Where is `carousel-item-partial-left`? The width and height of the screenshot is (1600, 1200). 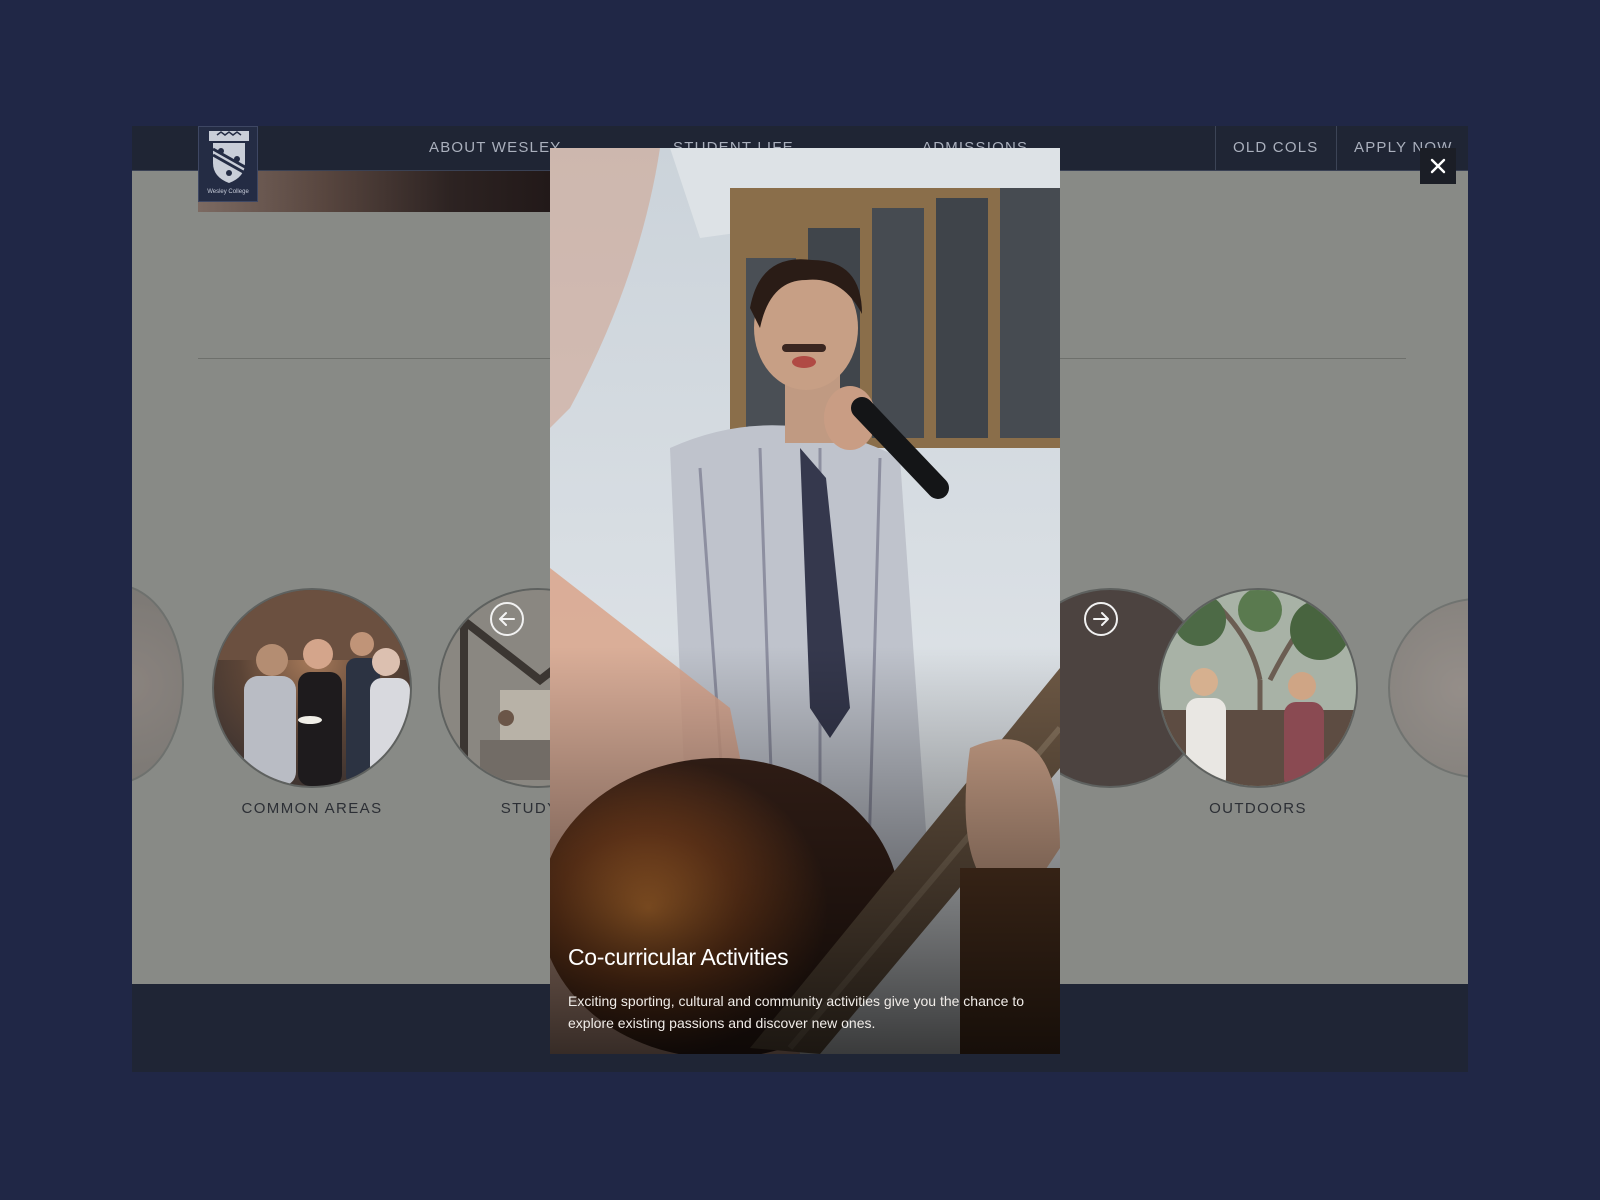
carousel-item-partial-left is located at coordinates (158, 684).